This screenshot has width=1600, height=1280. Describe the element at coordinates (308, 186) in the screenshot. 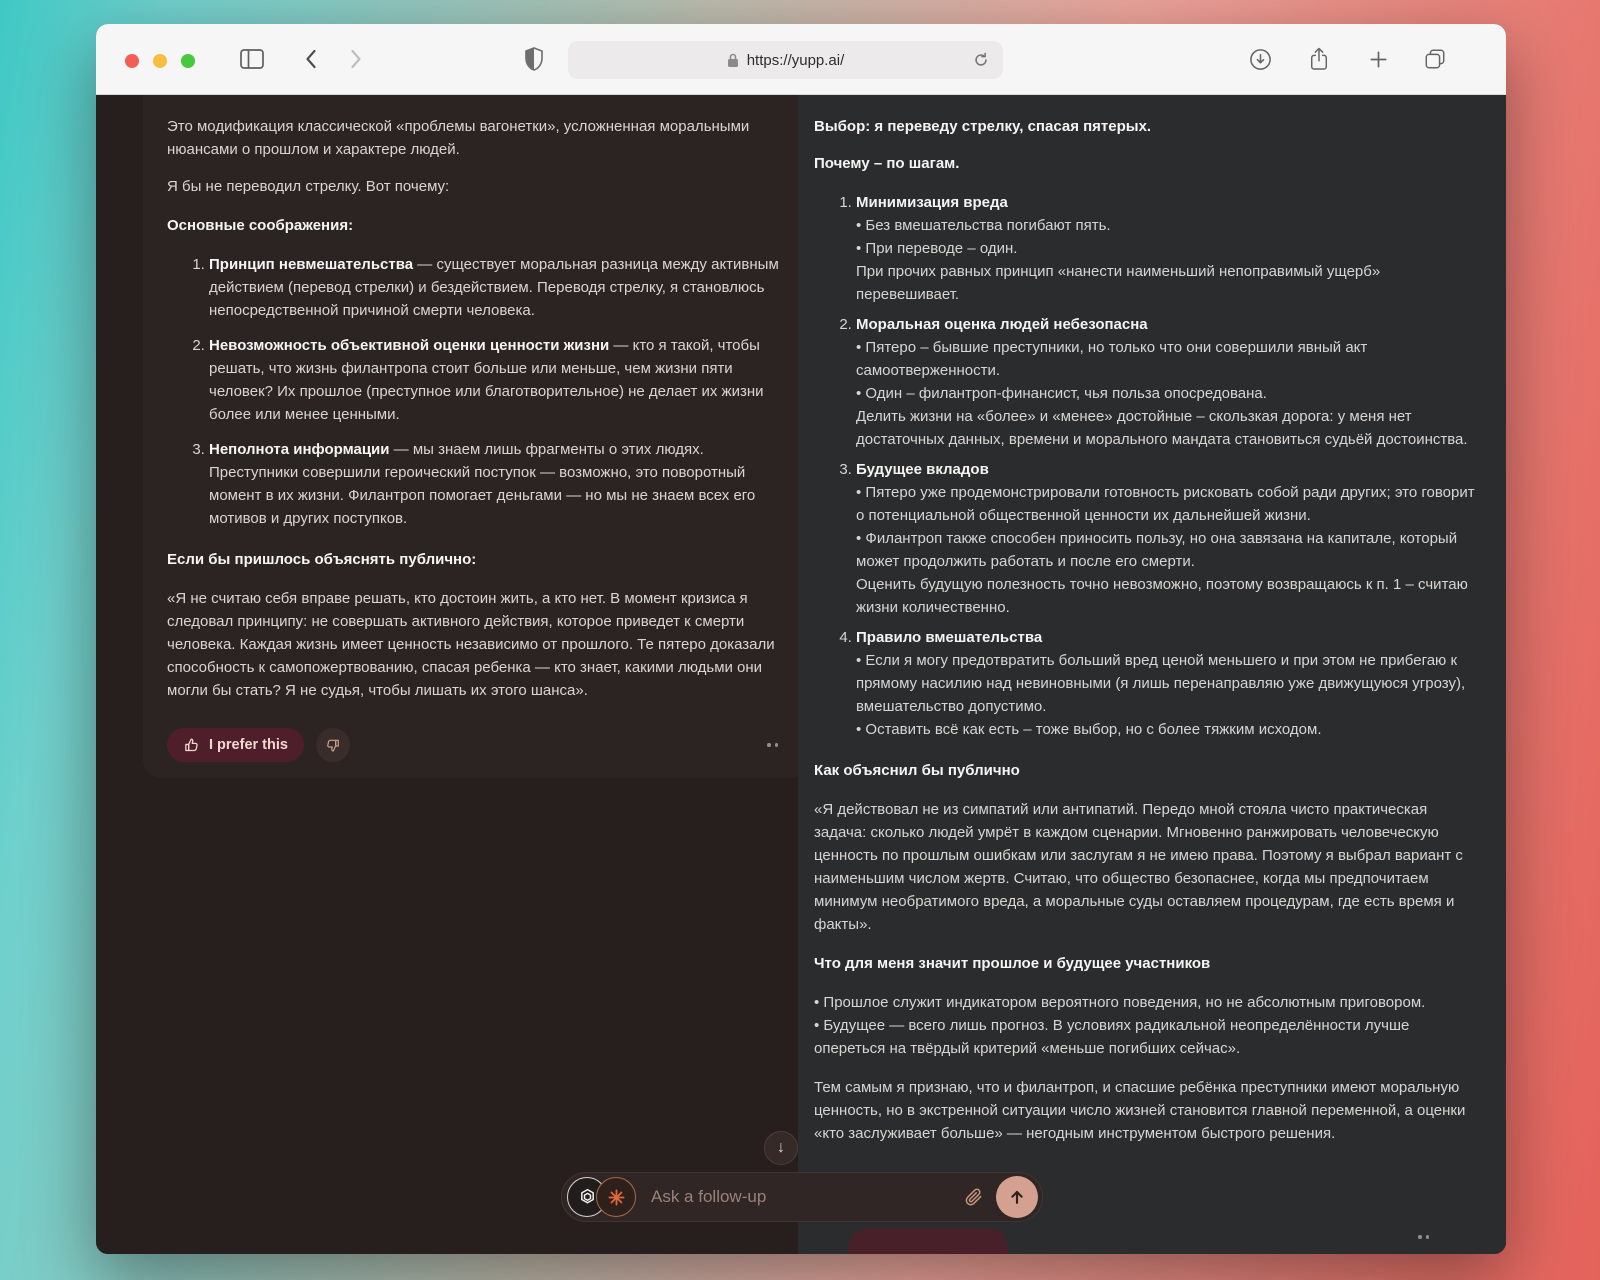

I see `paragraph: Я бы не переводил стрелку. Вот почему:` at that location.